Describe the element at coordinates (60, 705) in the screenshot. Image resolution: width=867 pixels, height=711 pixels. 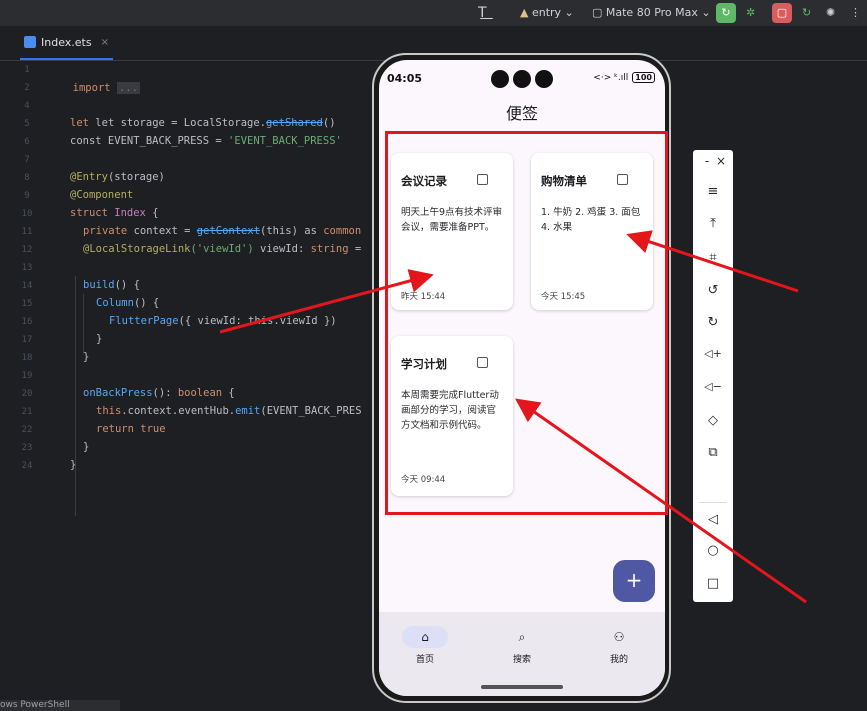
I see `terminal-tab: ows PowerShell` at that location.